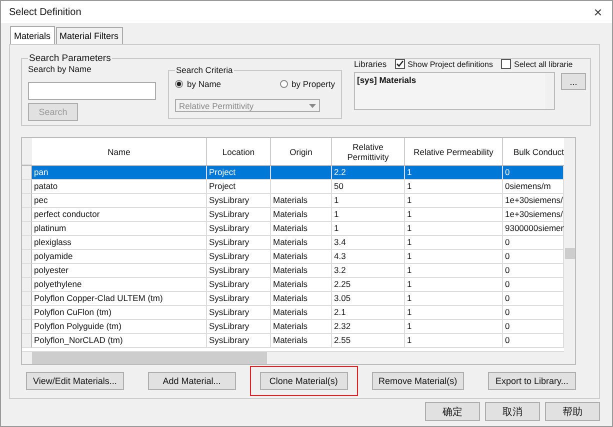  I want to click on column-header: Name, so click(119, 151).